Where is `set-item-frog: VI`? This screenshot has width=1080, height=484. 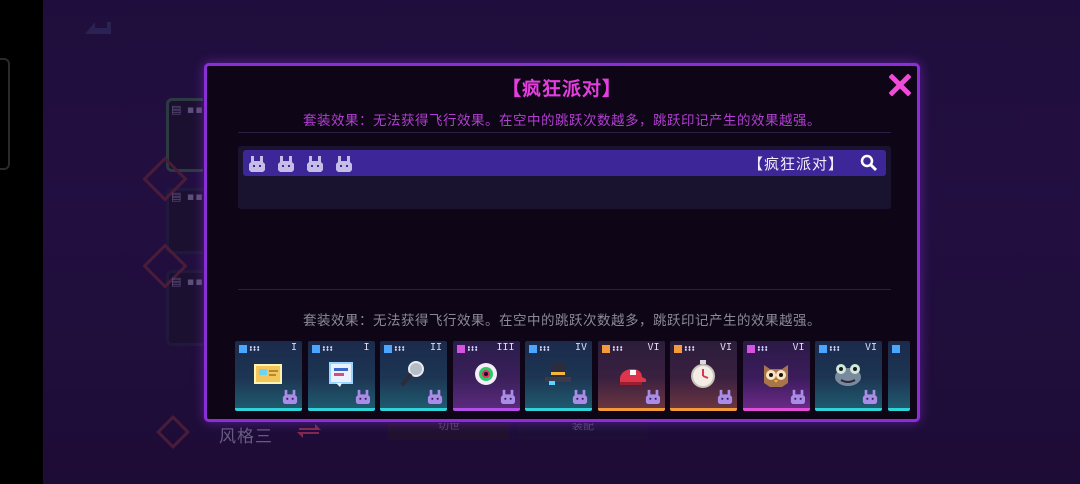 set-item-frog: VI is located at coordinates (848, 376).